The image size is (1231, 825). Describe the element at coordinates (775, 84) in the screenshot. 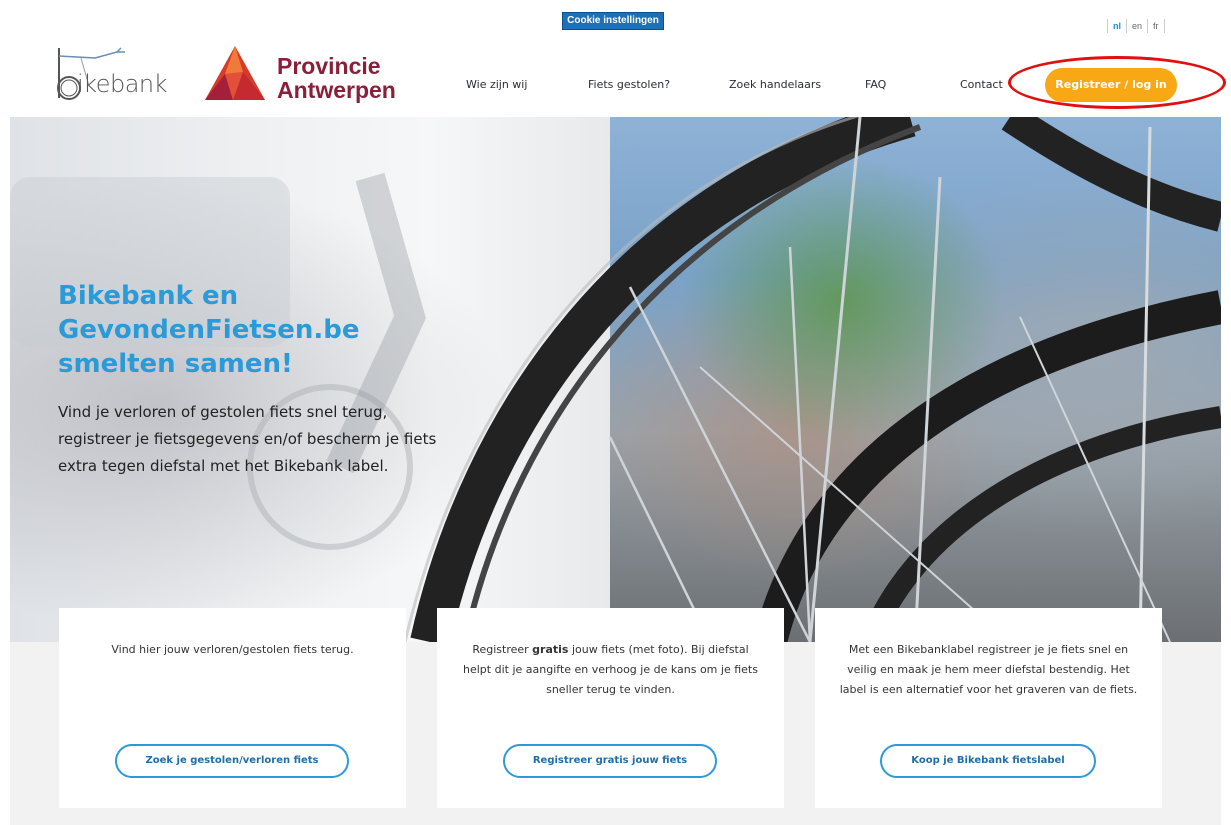

I see `nav-zoek-handelaars: Zoek handelaars` at that location.